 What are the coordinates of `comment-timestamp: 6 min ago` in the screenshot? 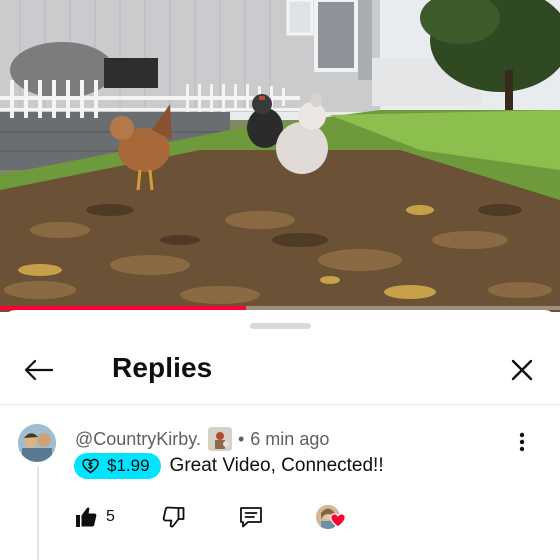 It's located at (290, 438).